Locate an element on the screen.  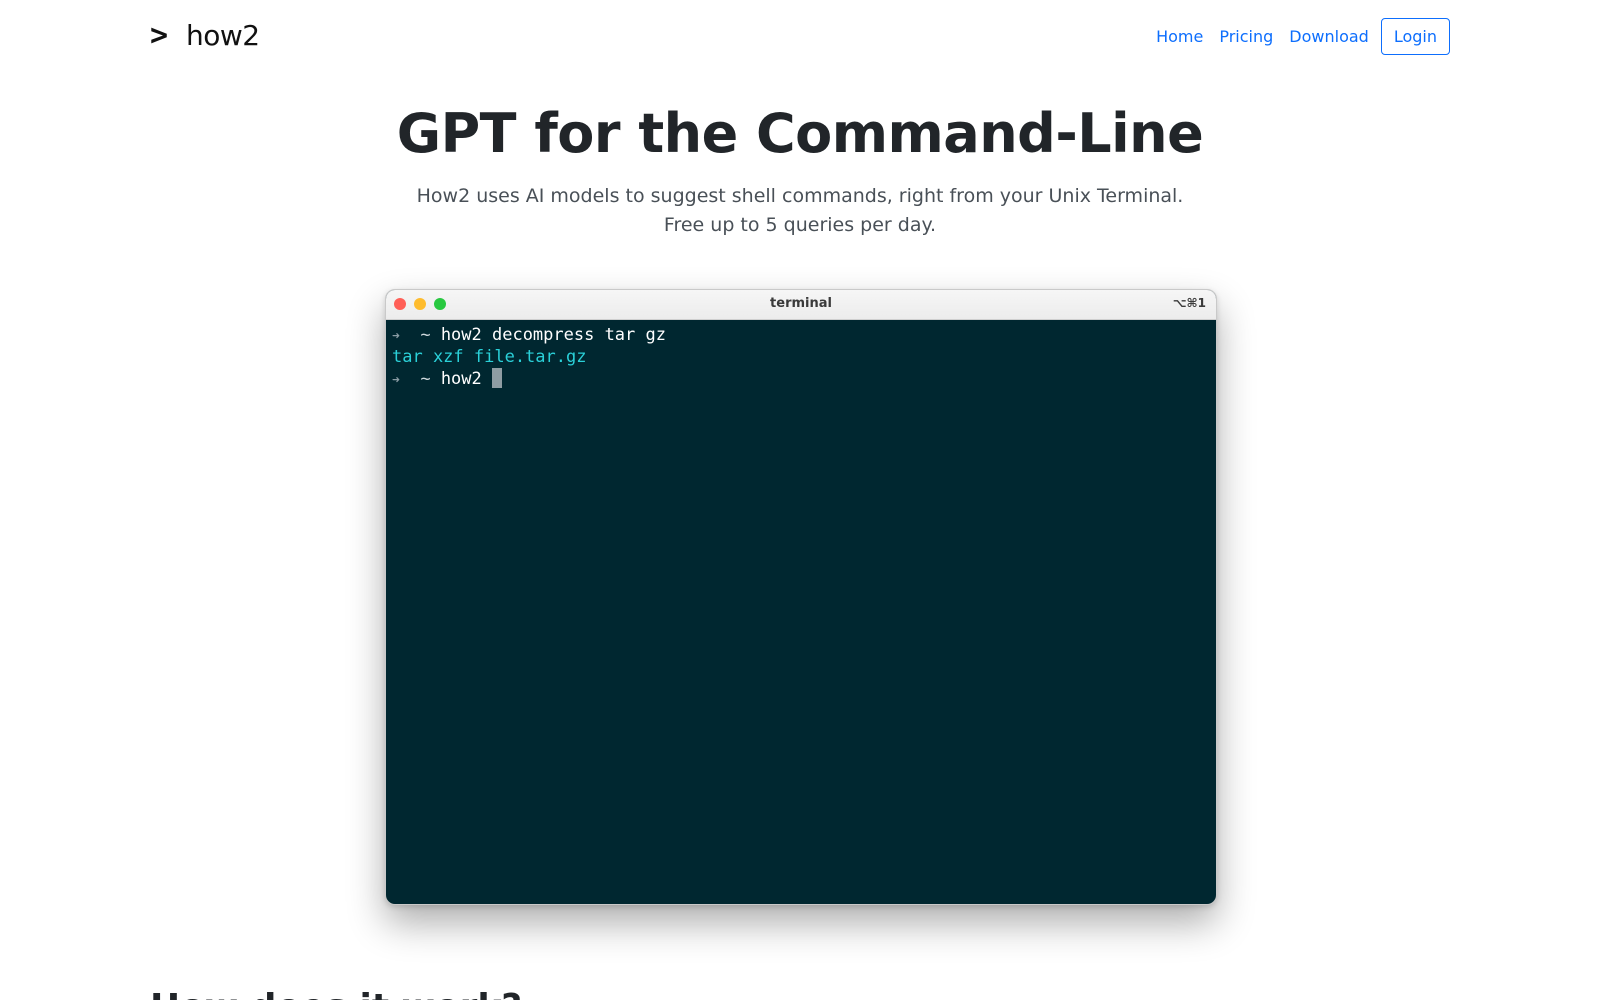
nav-links: Home Pricing Download Login is located at coordinates (1299, 36).